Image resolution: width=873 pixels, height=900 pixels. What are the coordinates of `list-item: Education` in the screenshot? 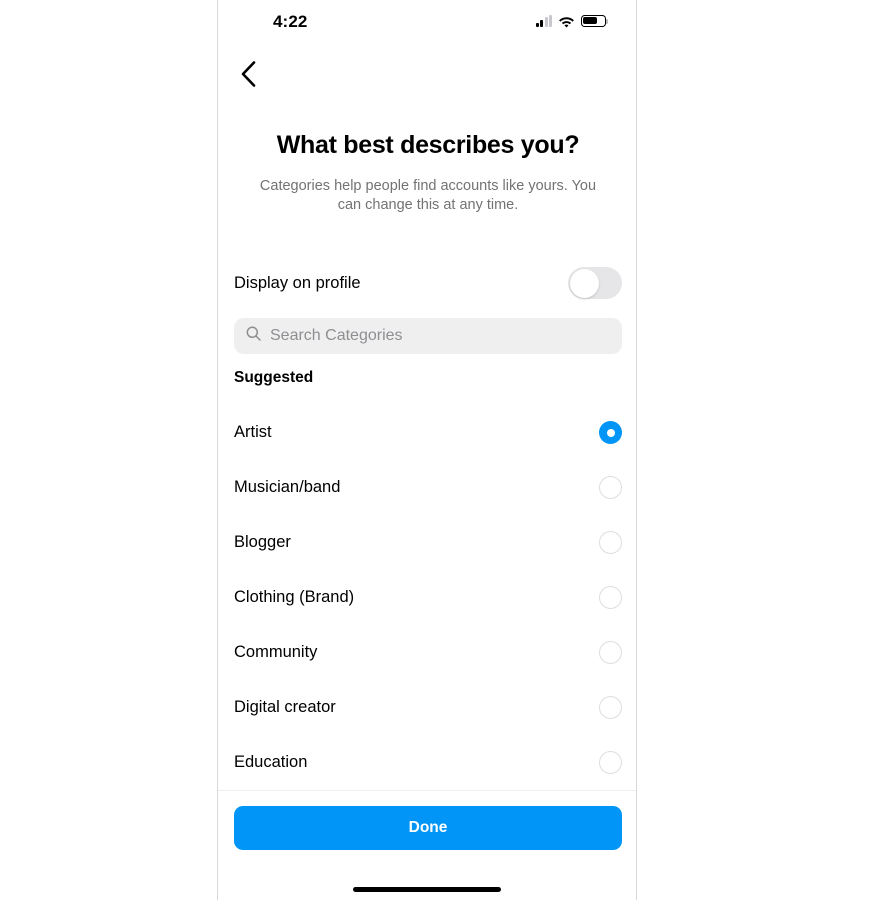 It's located at (427, 762).